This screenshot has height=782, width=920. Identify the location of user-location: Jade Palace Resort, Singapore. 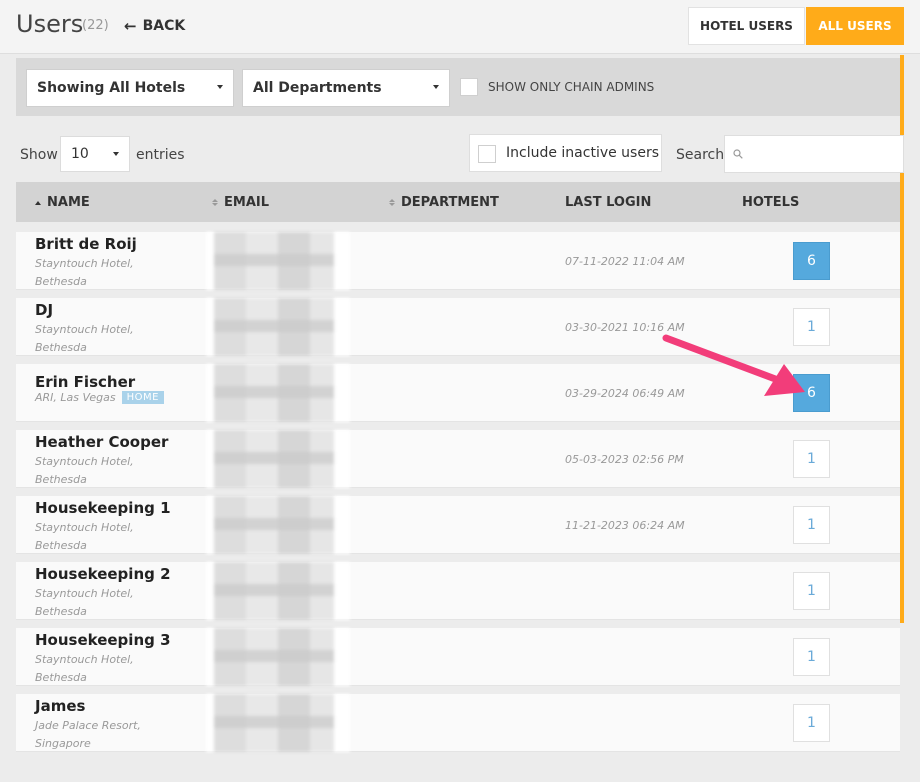
(88, 734).